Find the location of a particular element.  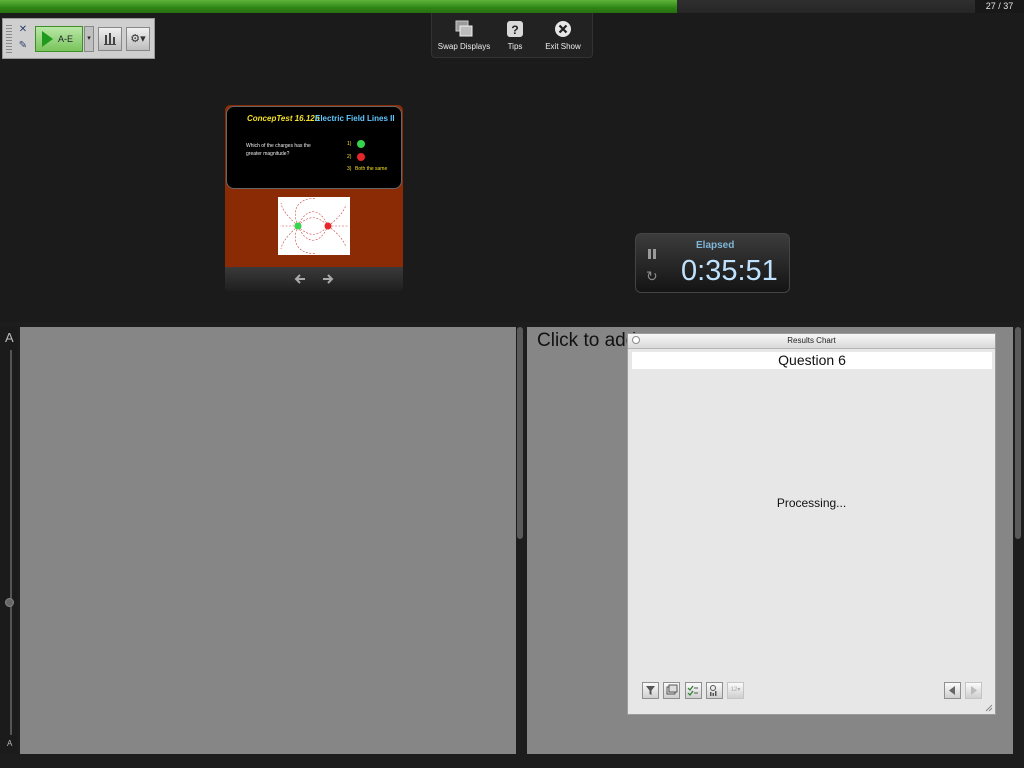

chart-settings-icon is located at coordinates (713, 690).